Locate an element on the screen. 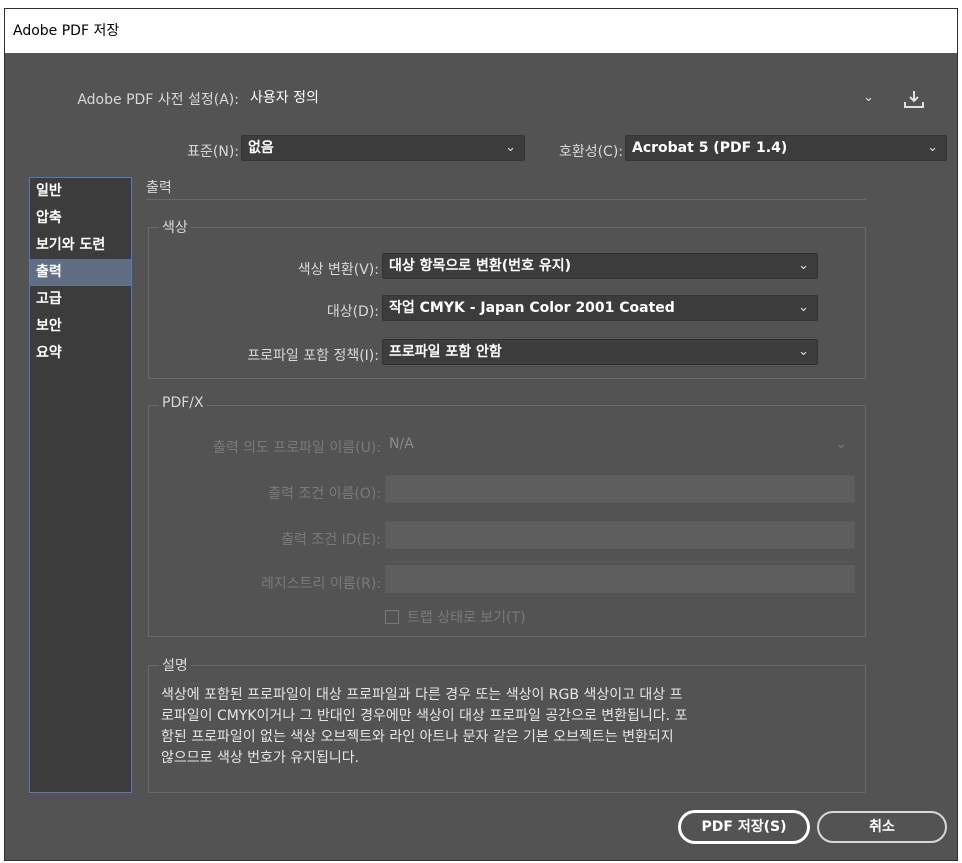  profile-policy-select: 프로파일 포함 안함 ⌄ is located at coordinates (600, 352).